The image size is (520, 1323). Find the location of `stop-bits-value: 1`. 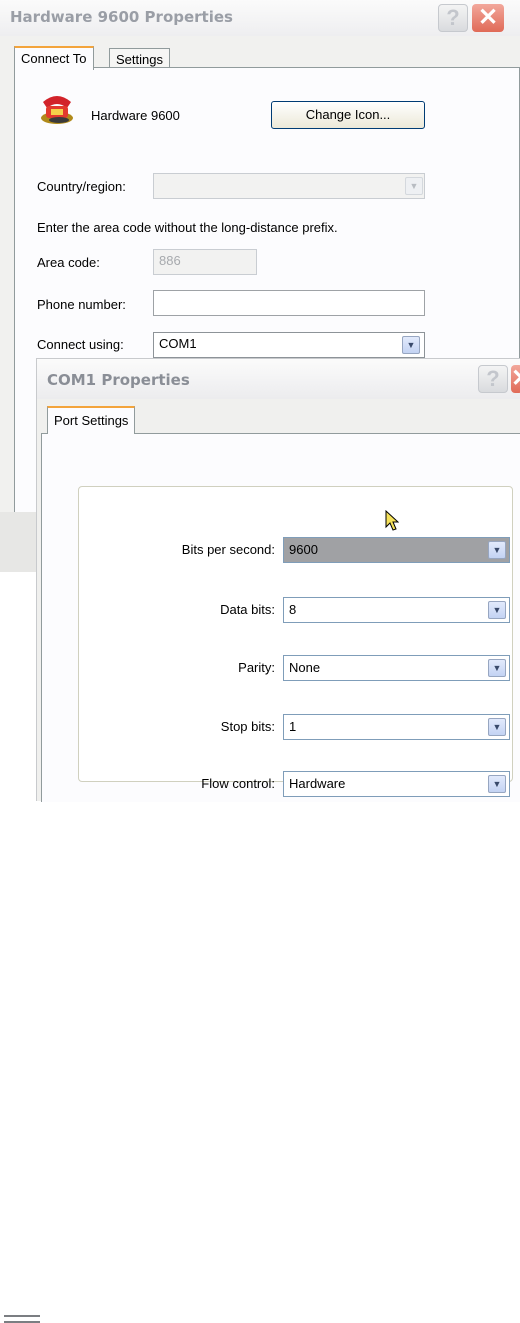

stop-bits-value: 1 is located at coordinates (293, 726).